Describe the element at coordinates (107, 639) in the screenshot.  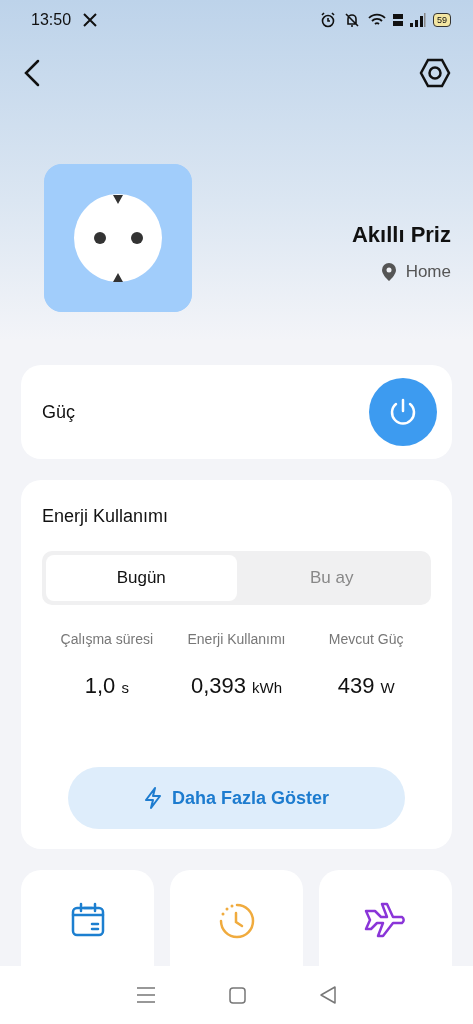
I see `stat-label: Çalışma süresi` at that location.